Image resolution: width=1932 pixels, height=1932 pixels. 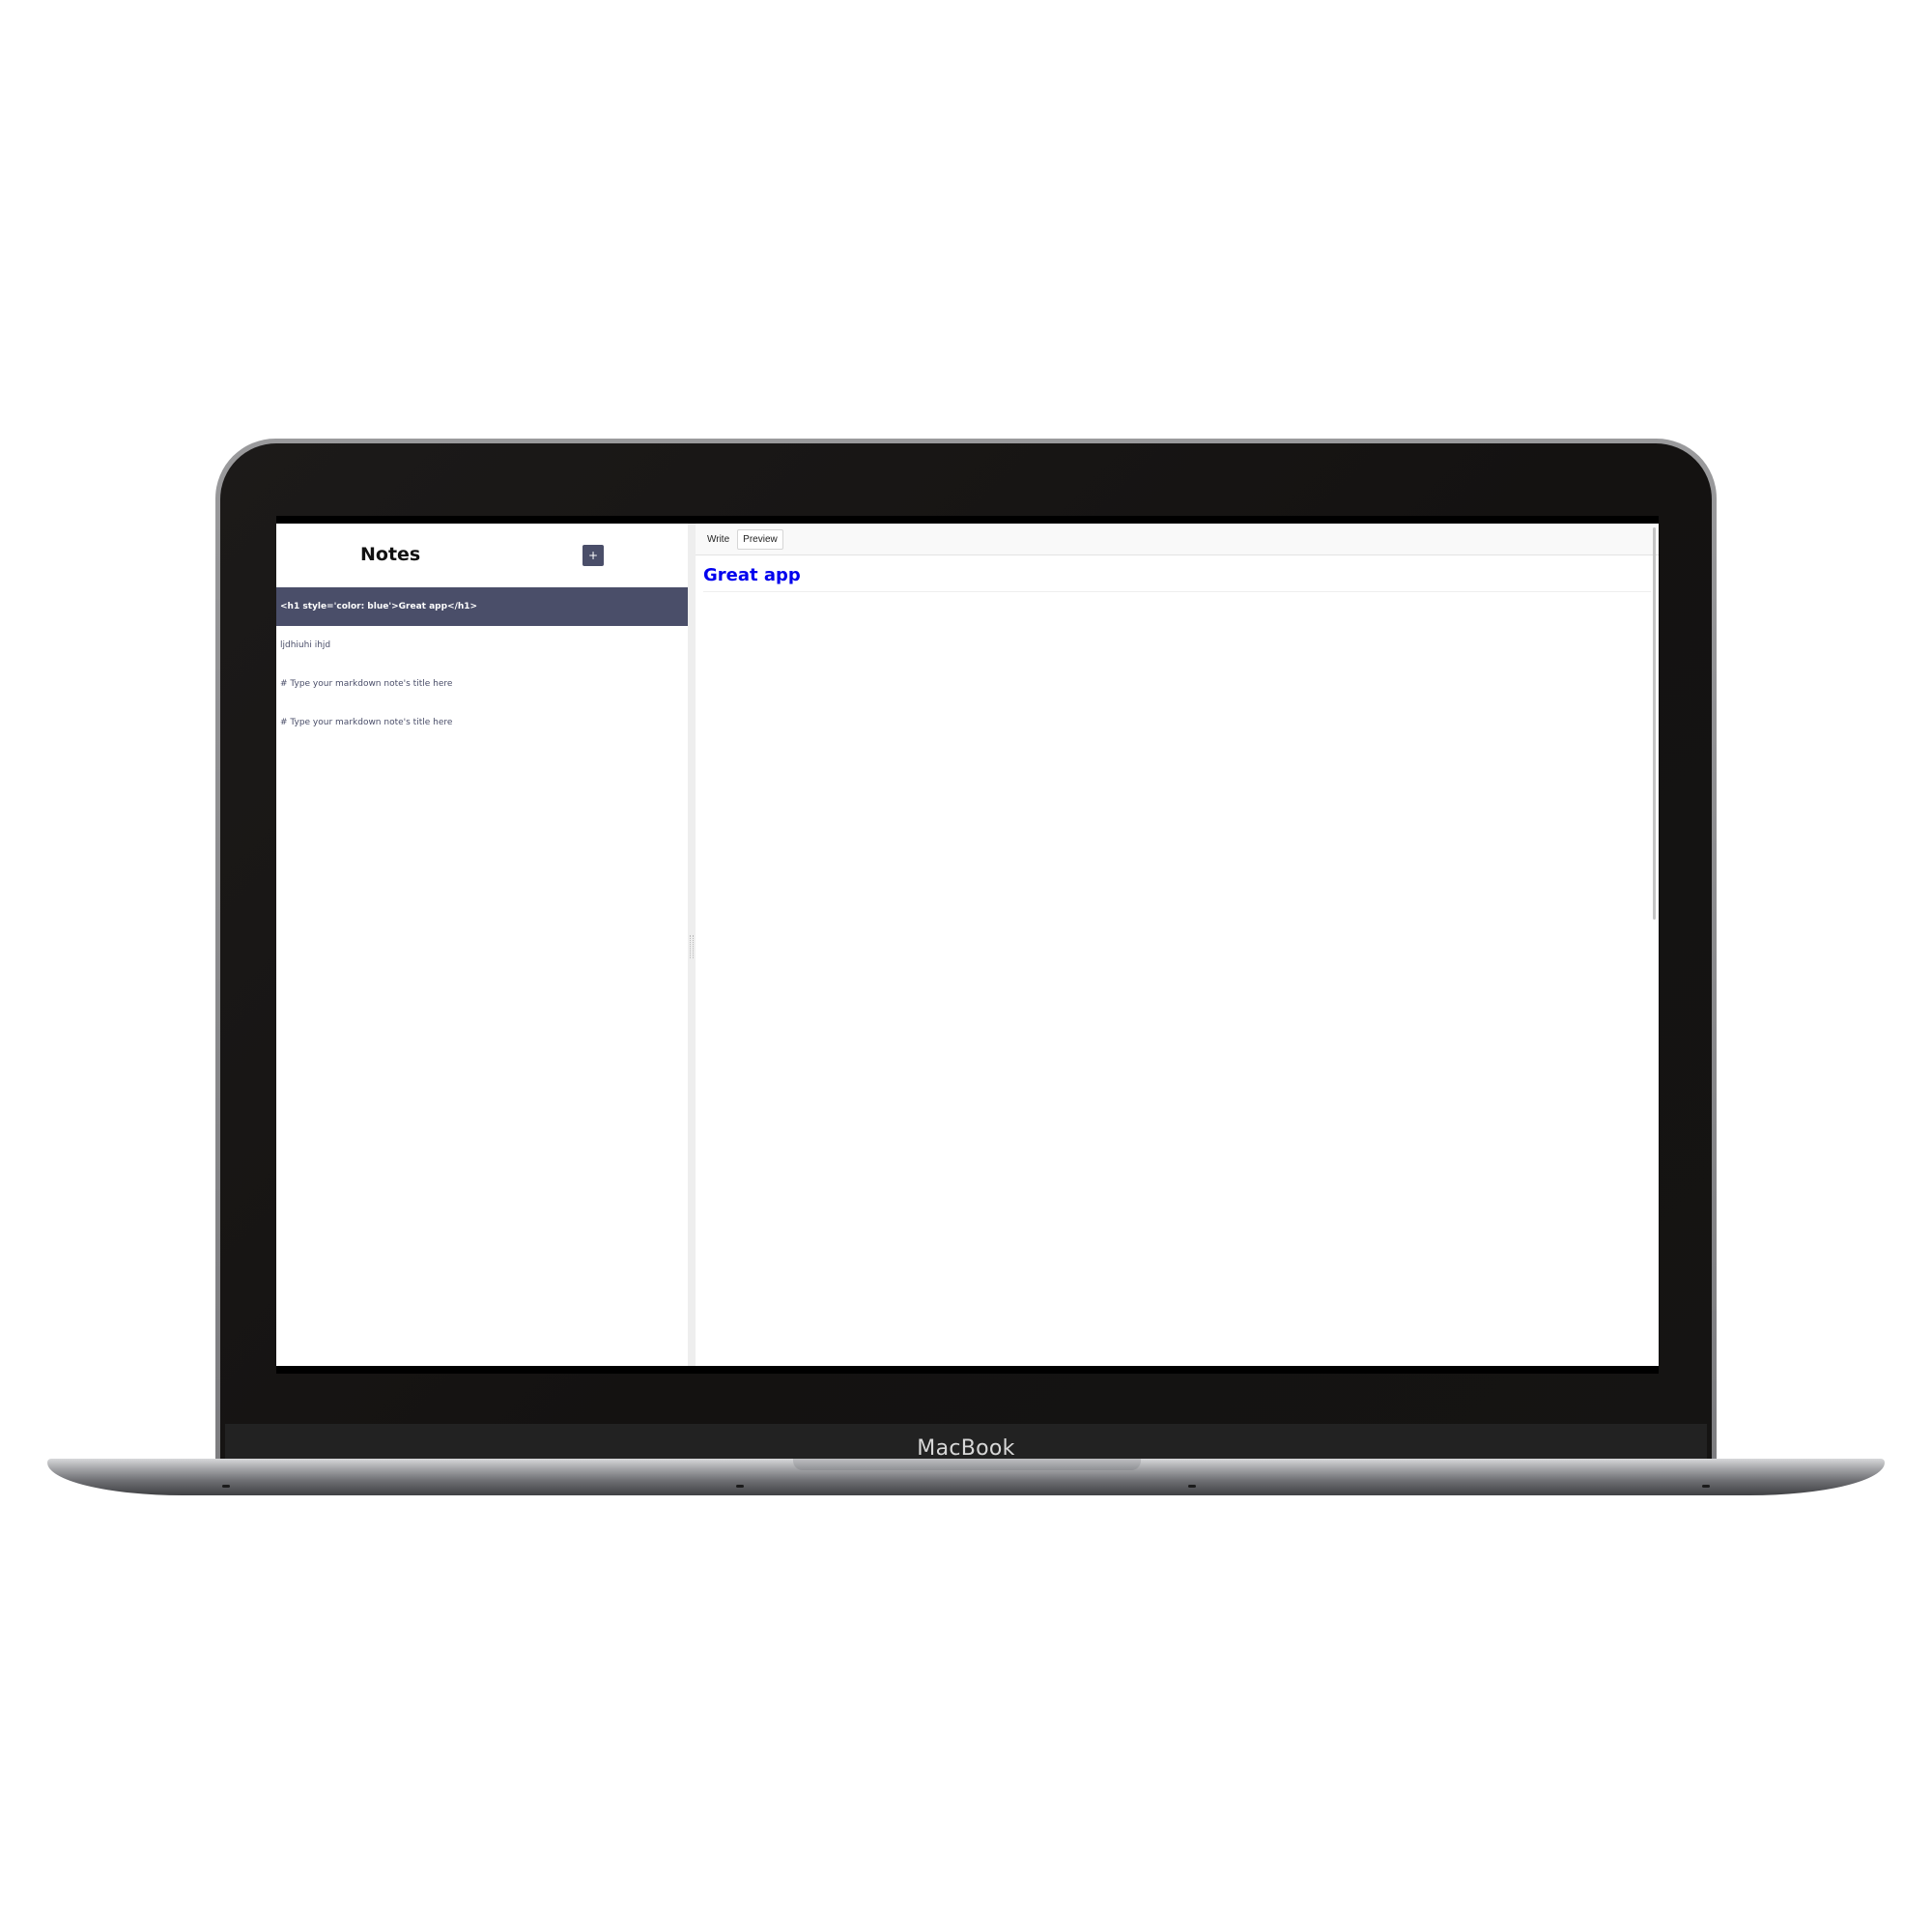 What do you see at coordinates (1177, 539) in the screenshot?
I see `editor-toolbar: Write Preview` at bounding box center [1177, 539].